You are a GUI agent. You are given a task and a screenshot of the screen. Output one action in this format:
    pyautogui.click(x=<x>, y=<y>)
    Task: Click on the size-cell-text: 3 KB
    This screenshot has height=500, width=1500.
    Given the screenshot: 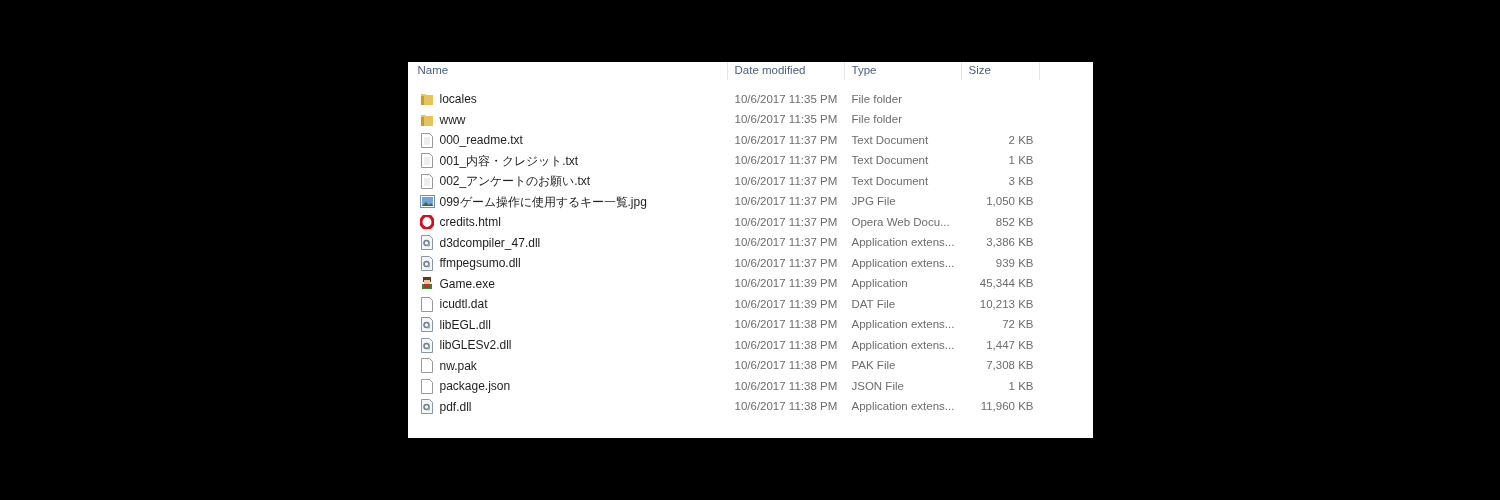 What is the action you would take?
    pyautogui.click(x=1021, y=181)
    